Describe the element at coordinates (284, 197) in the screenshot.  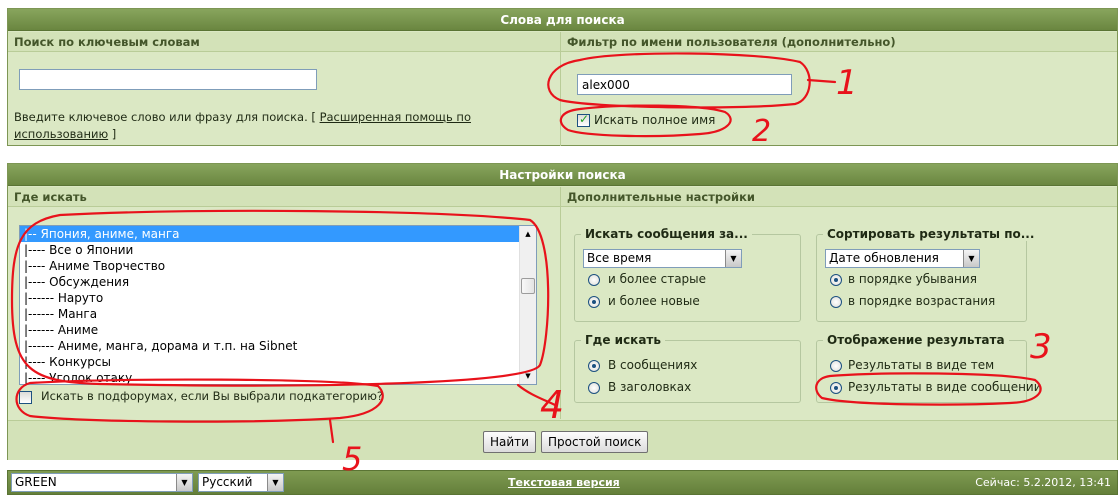
I see `where-header: Где искать` at that location.